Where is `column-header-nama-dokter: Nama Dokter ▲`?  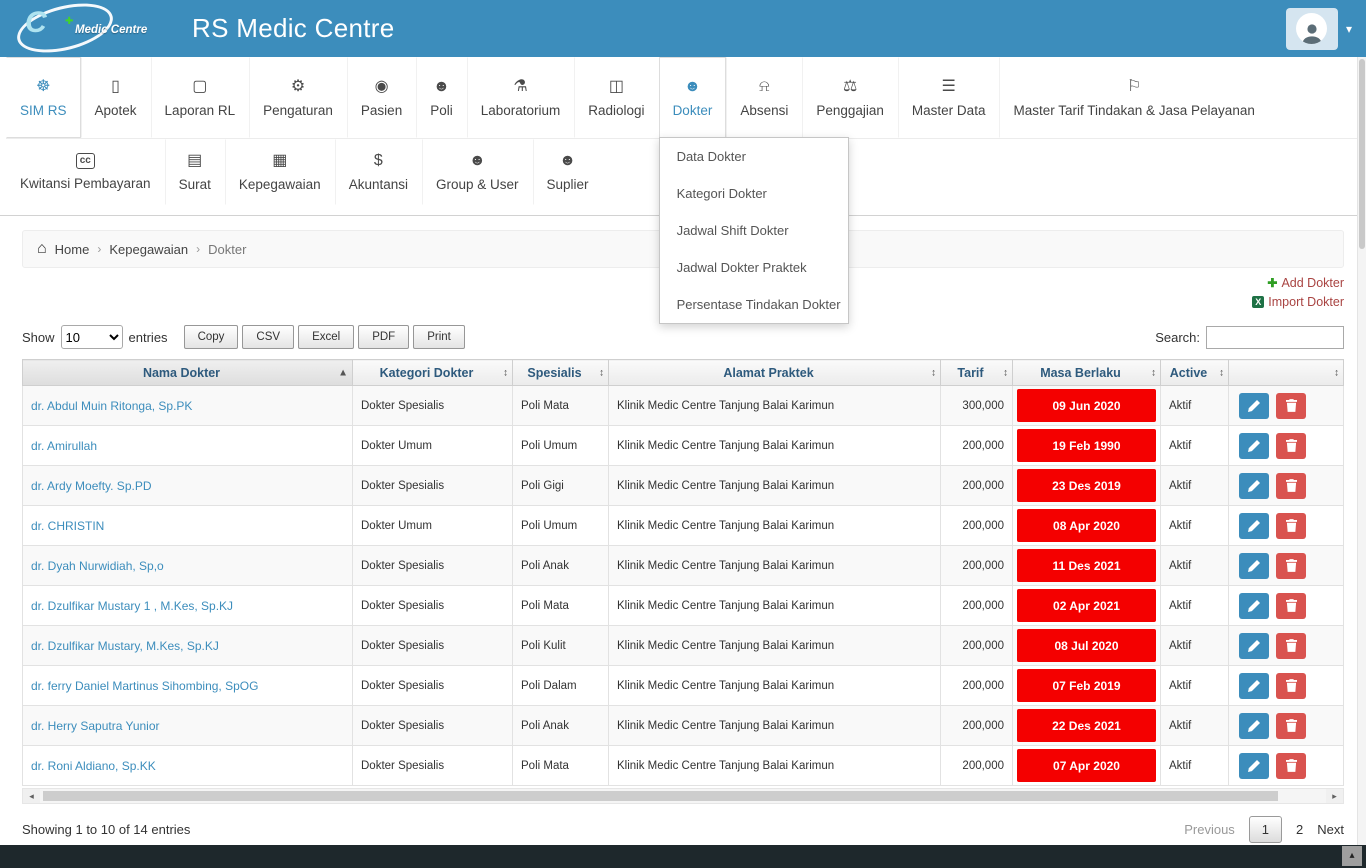
column-header-nama-dokter: Nama Dokter ▲ is located at coordinates (187, 372).